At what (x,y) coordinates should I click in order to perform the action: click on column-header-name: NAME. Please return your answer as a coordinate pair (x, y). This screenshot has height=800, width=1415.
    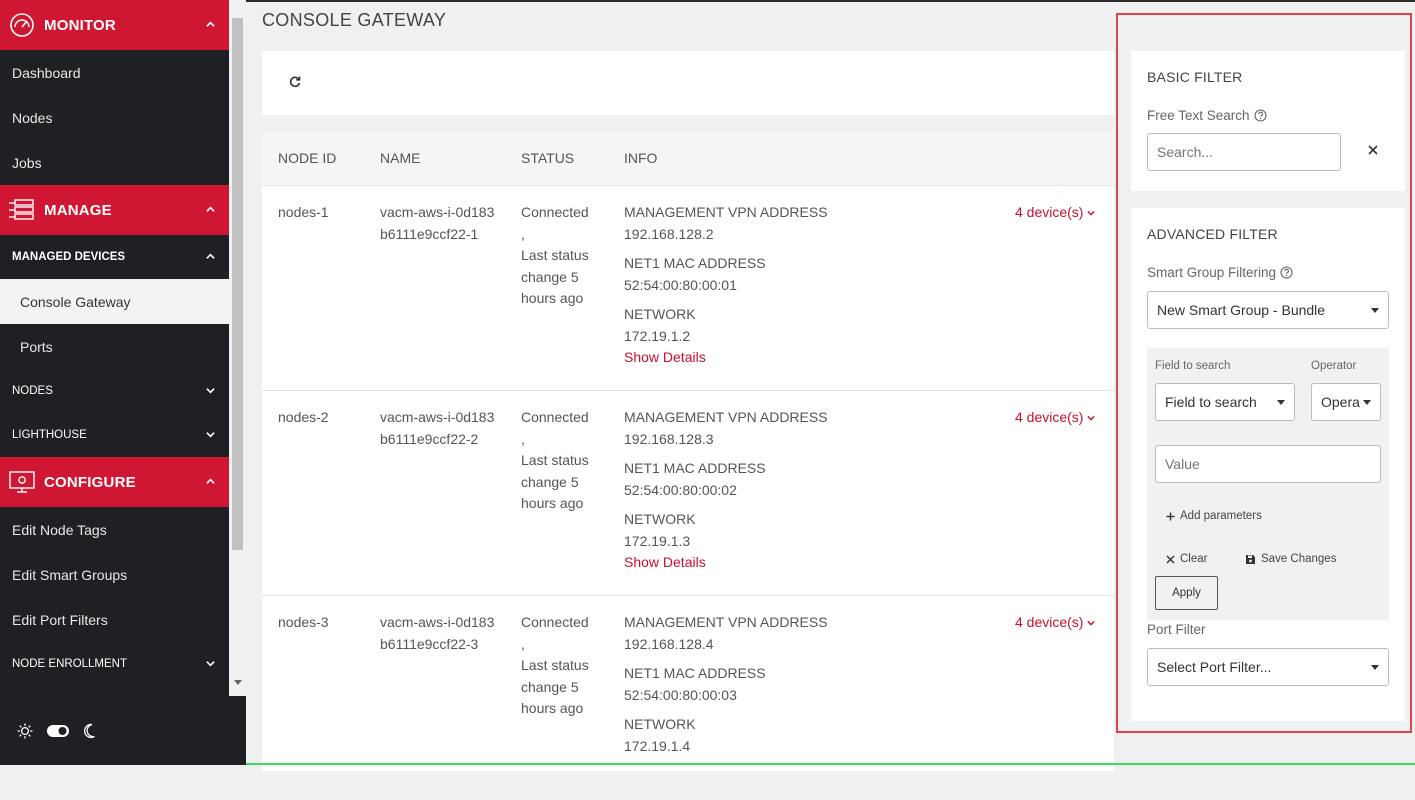
    Looking at the image, I should click on (400, 158).